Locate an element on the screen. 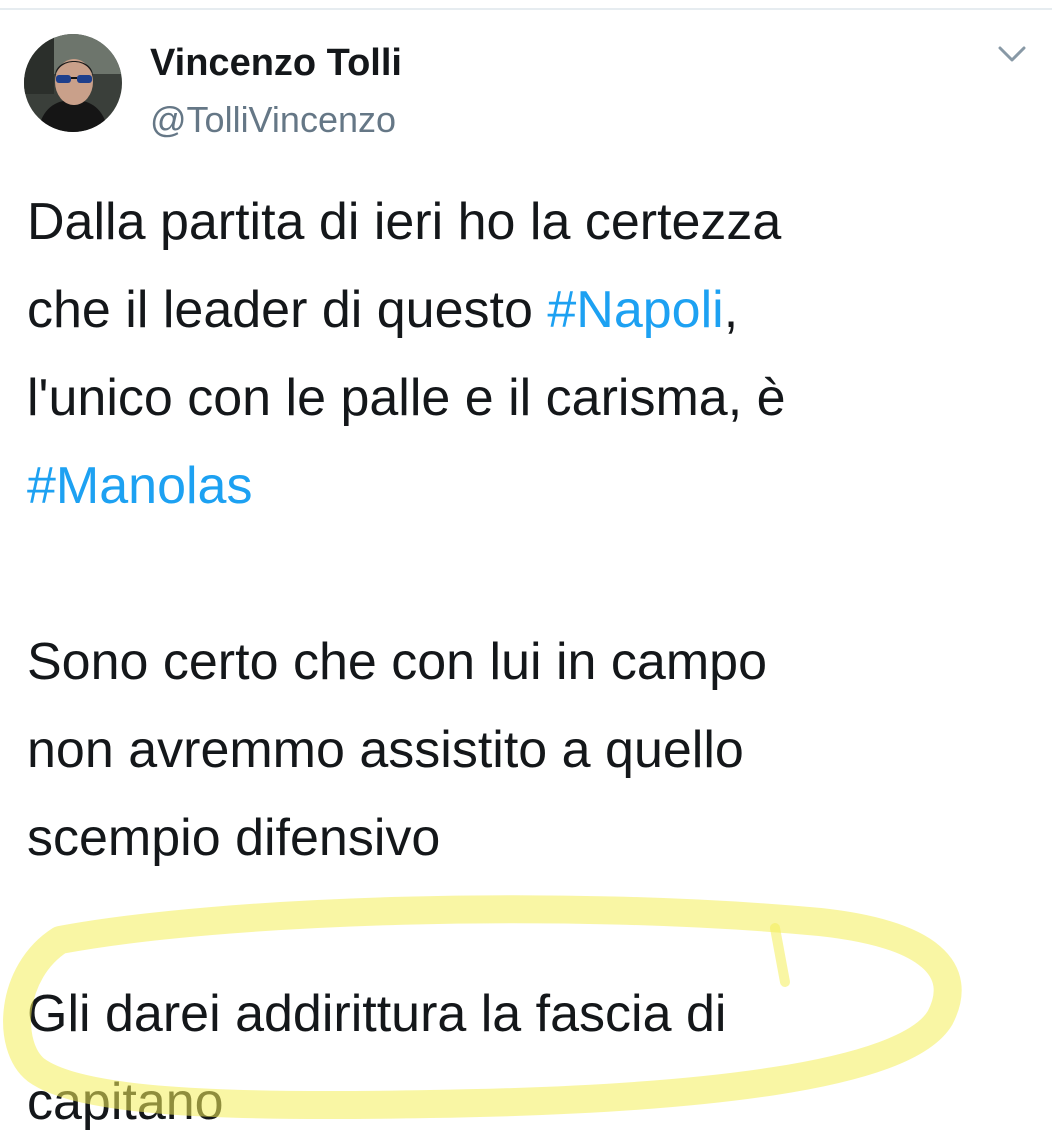 This screenshot has height=1146, width=1052. tweet-line: Sono certo che con lui in campo is located at coordinates (397, 662).